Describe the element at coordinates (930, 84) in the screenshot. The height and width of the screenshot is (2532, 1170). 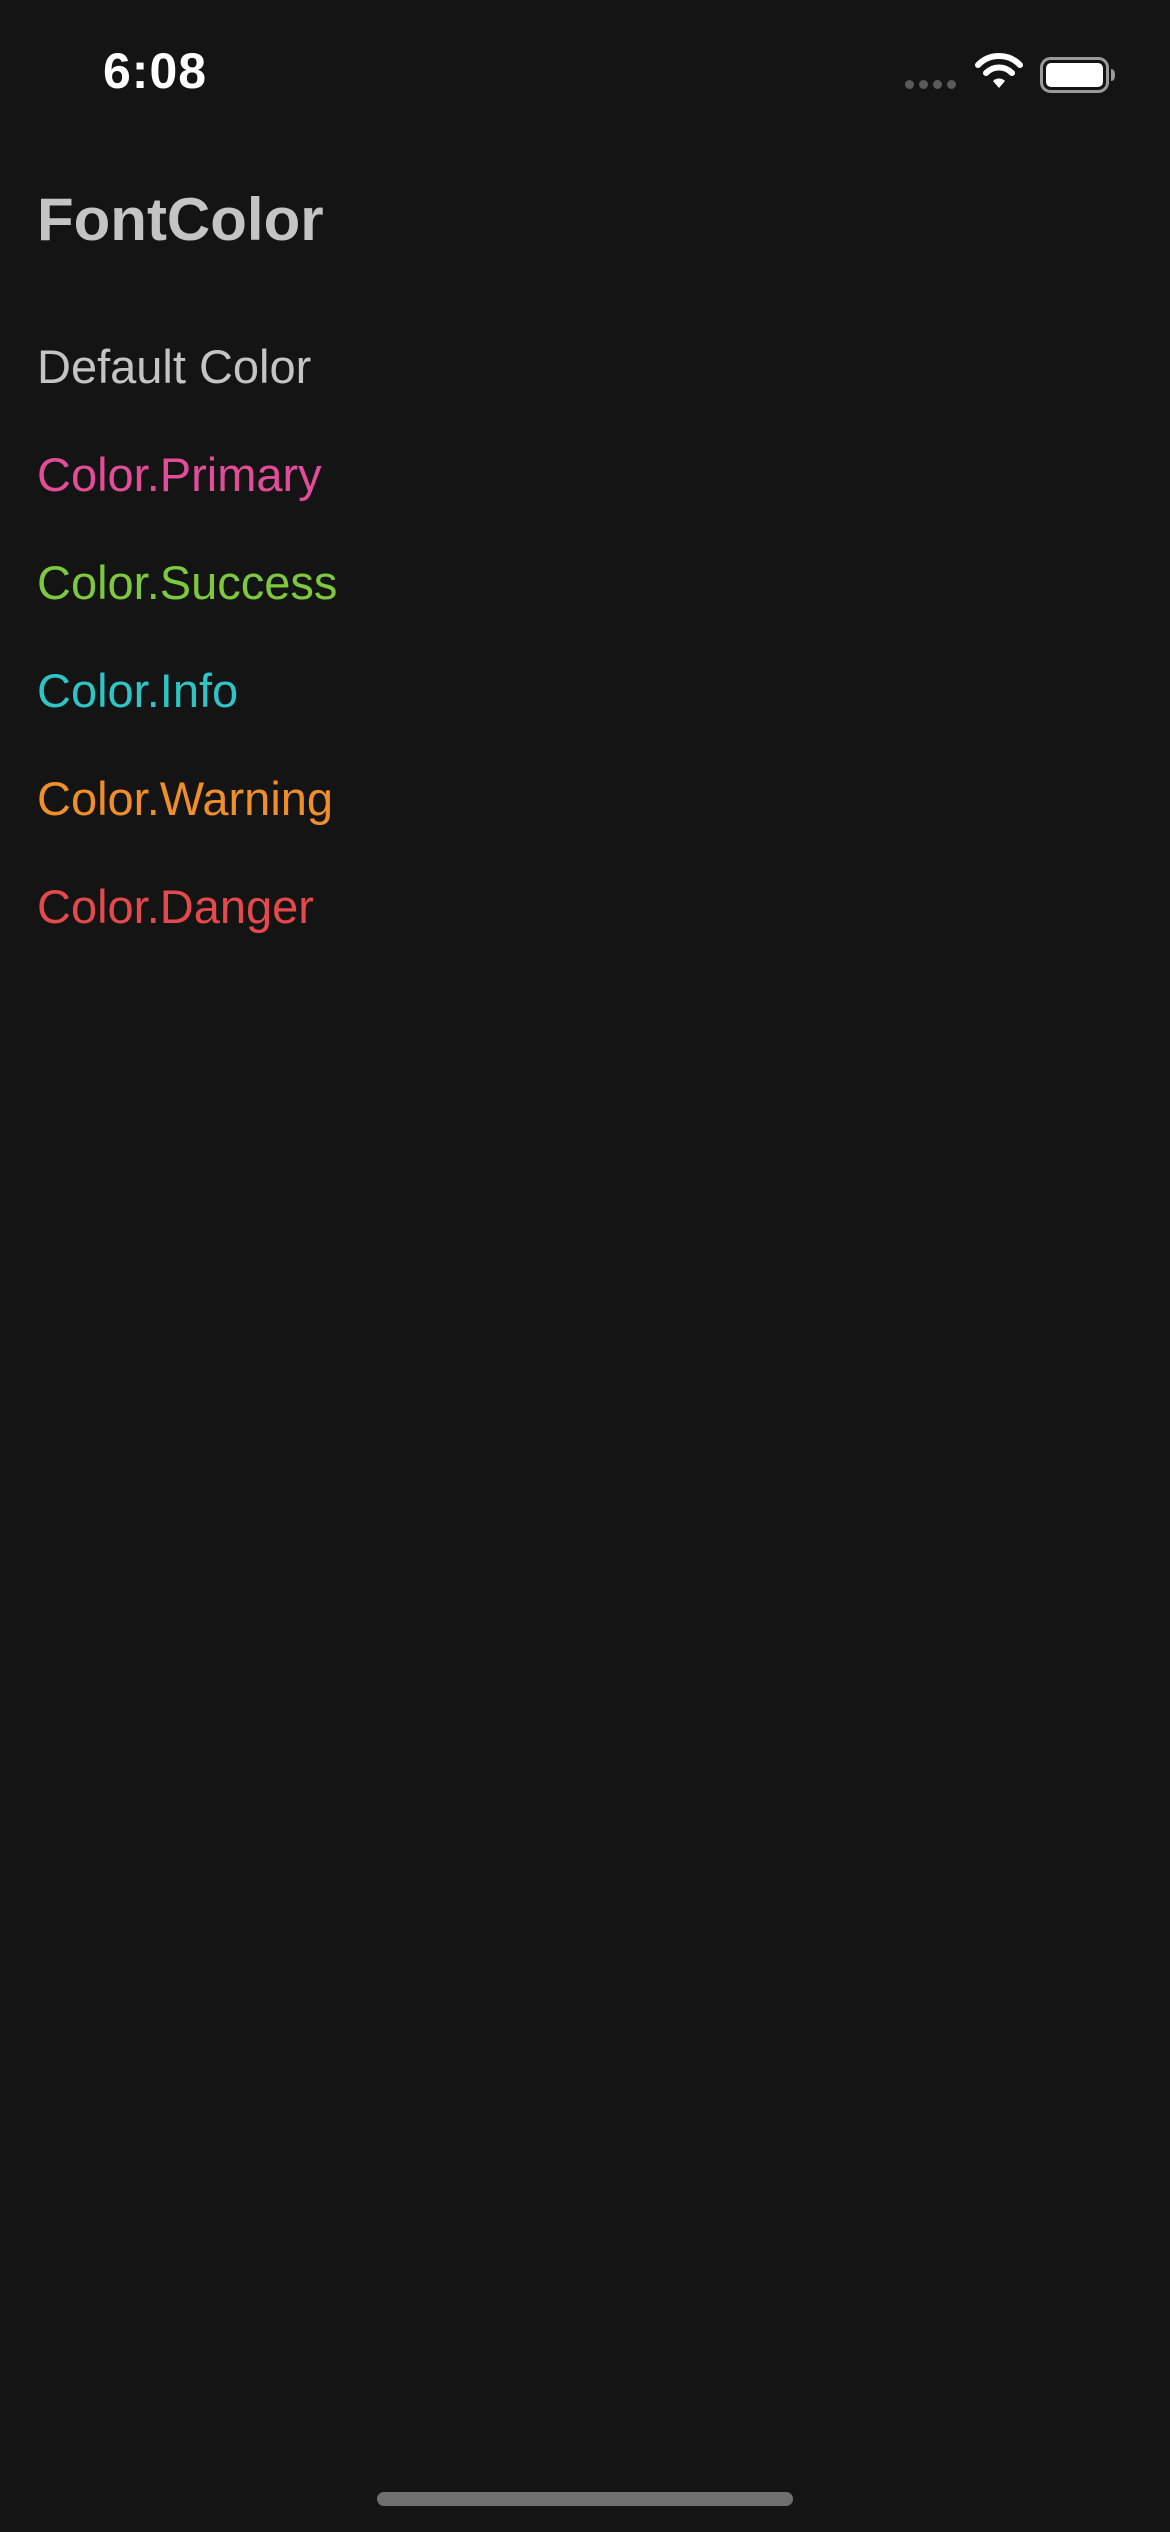
I see `cellular-signal-icon` at that location.